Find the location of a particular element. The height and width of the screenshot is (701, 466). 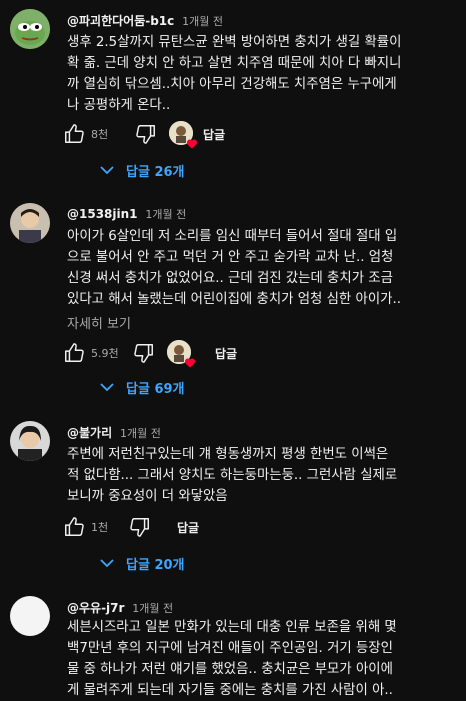

comment-line: 적 없다함... 그래서 양치도 하는둥마는둥.. 그런사람 실제로 is located at coordinates (232, 475).